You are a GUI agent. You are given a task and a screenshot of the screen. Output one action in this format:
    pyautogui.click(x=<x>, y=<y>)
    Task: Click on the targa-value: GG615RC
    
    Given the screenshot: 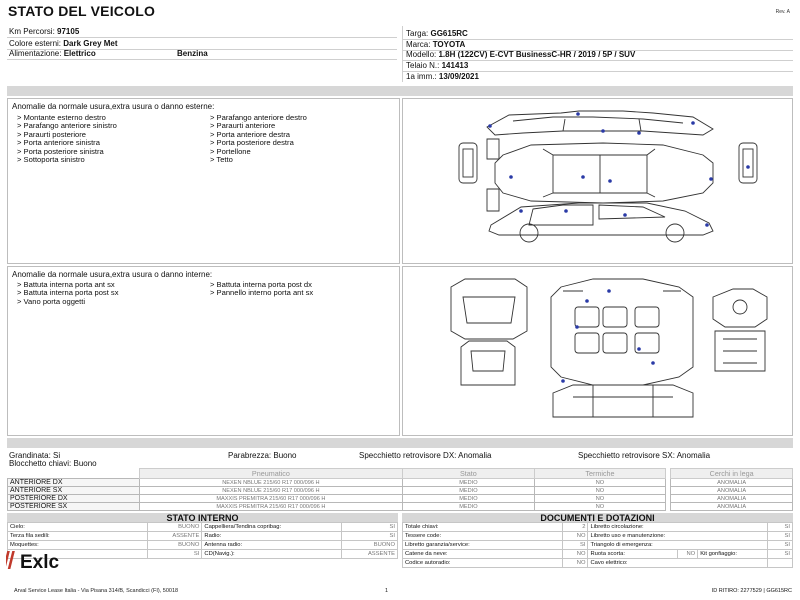 What is the action you would take?
    pyautogui.click(x=449, y=33)
    